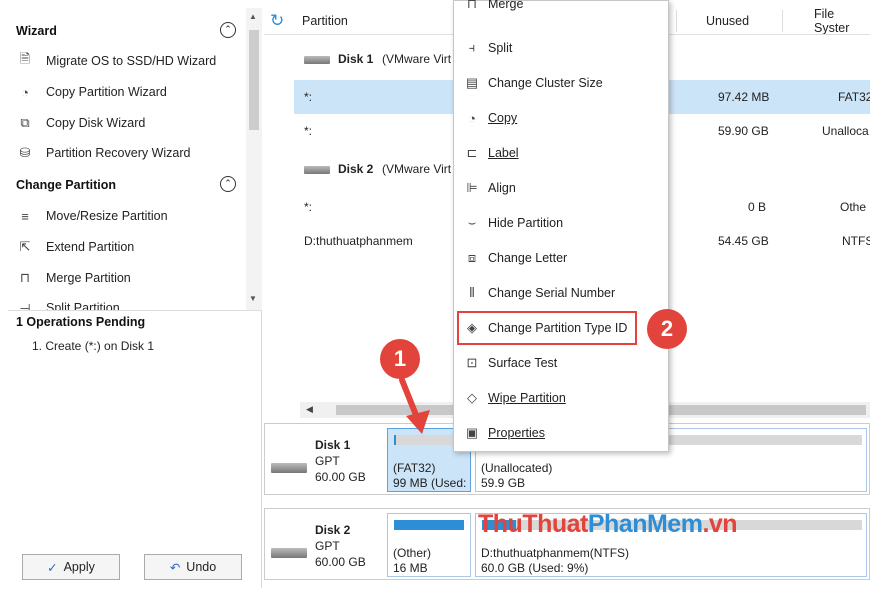 The height and width of the screenshot is (604, 870). Describe the element at coordinates (472, 187) in the screenshot. I see `align-icon: ⊫` at that location.